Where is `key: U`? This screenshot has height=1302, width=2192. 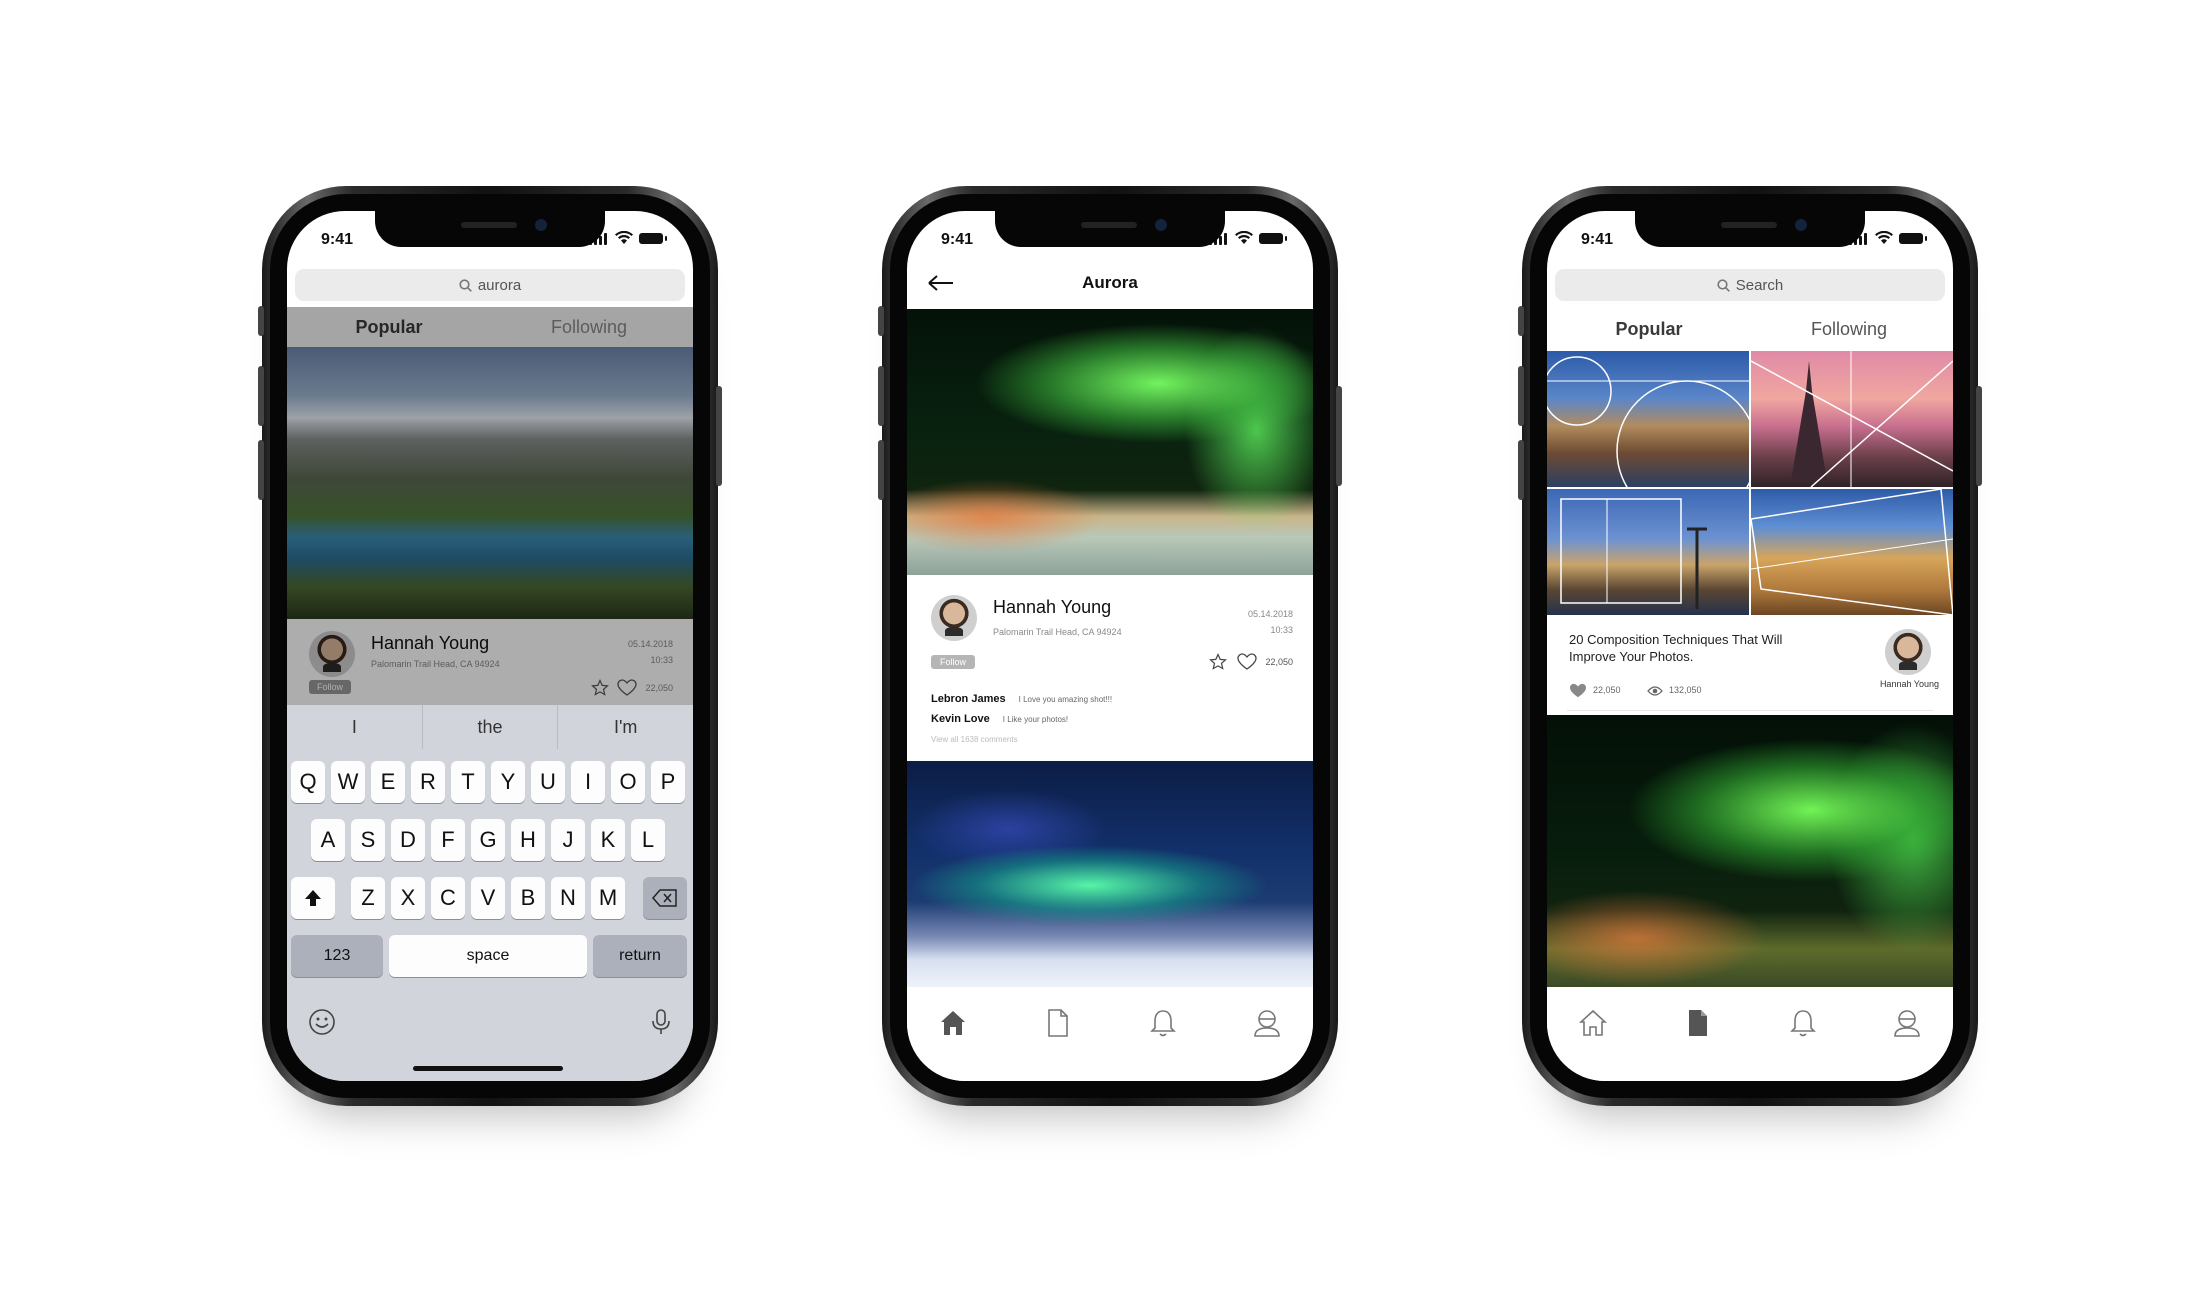
key: U is located at coordinates (548, 782).